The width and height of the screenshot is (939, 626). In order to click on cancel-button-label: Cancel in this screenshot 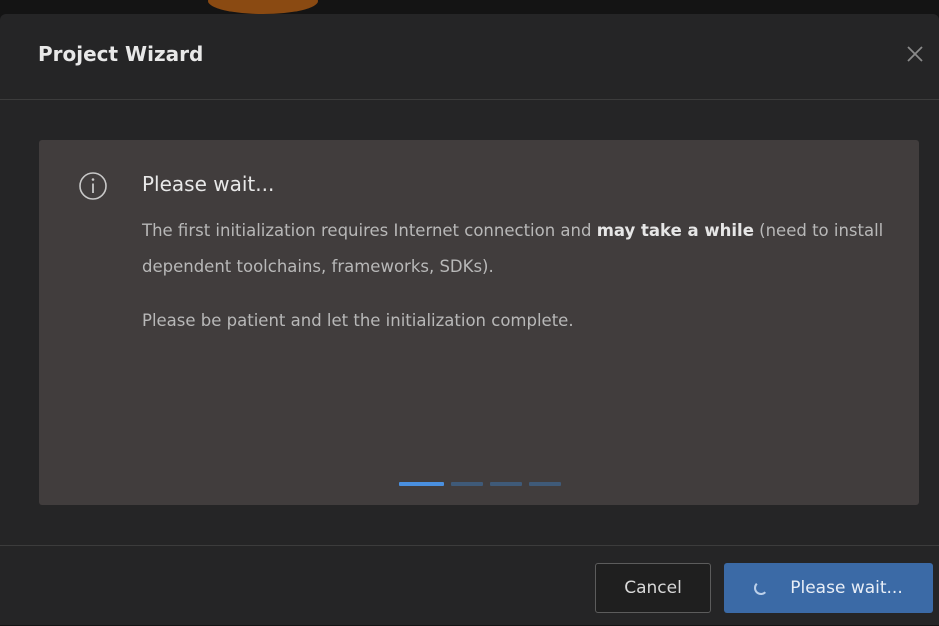, I will do `click(653, 588)`.